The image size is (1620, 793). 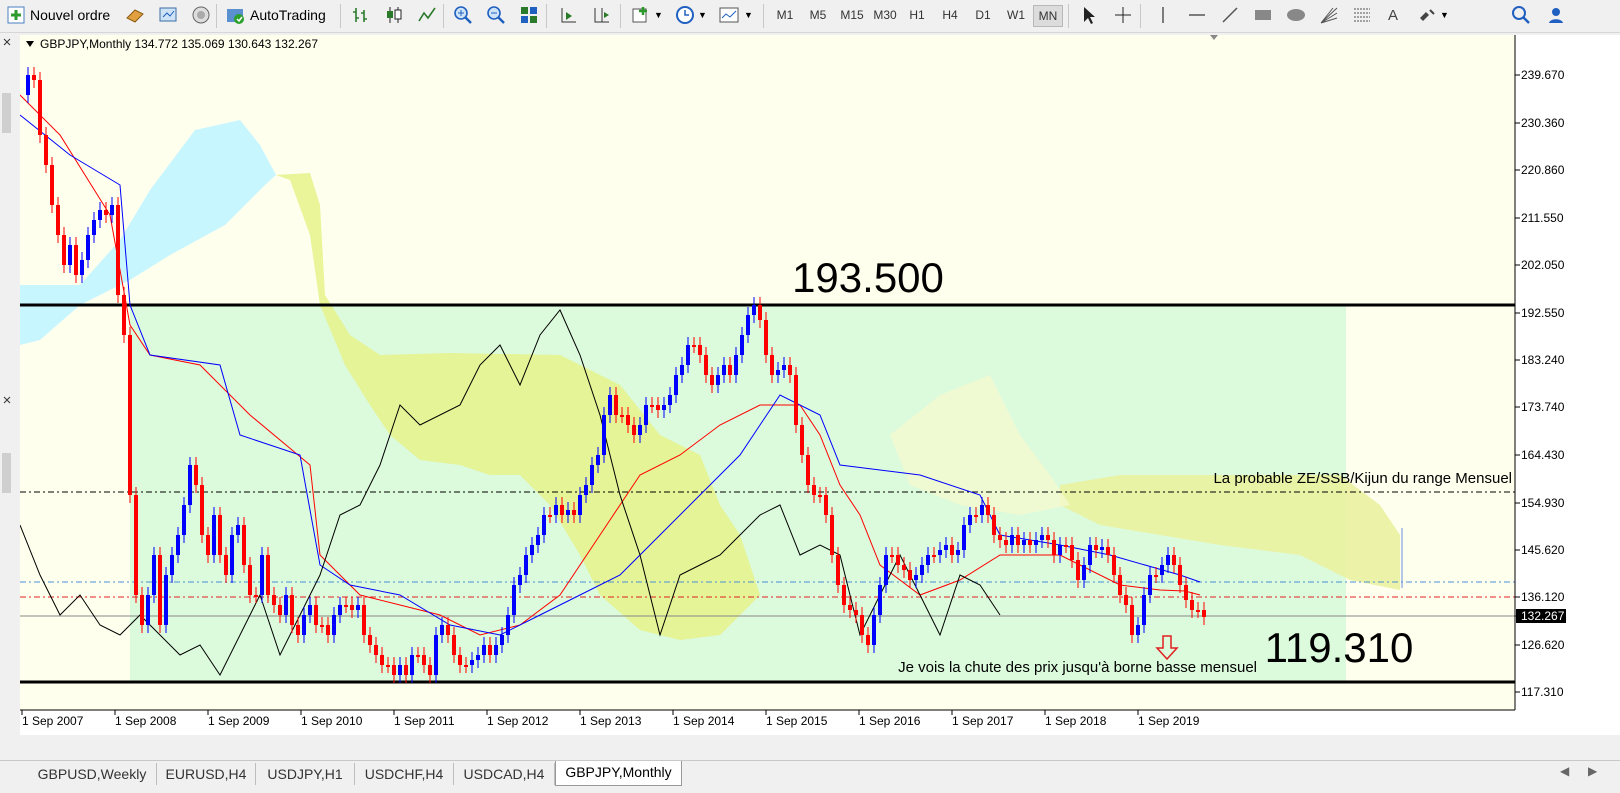 What do you see at coordinates (950, 15) in the screenshot?
I see `timeframe-h4: H4` at bounding box center [950, 15].